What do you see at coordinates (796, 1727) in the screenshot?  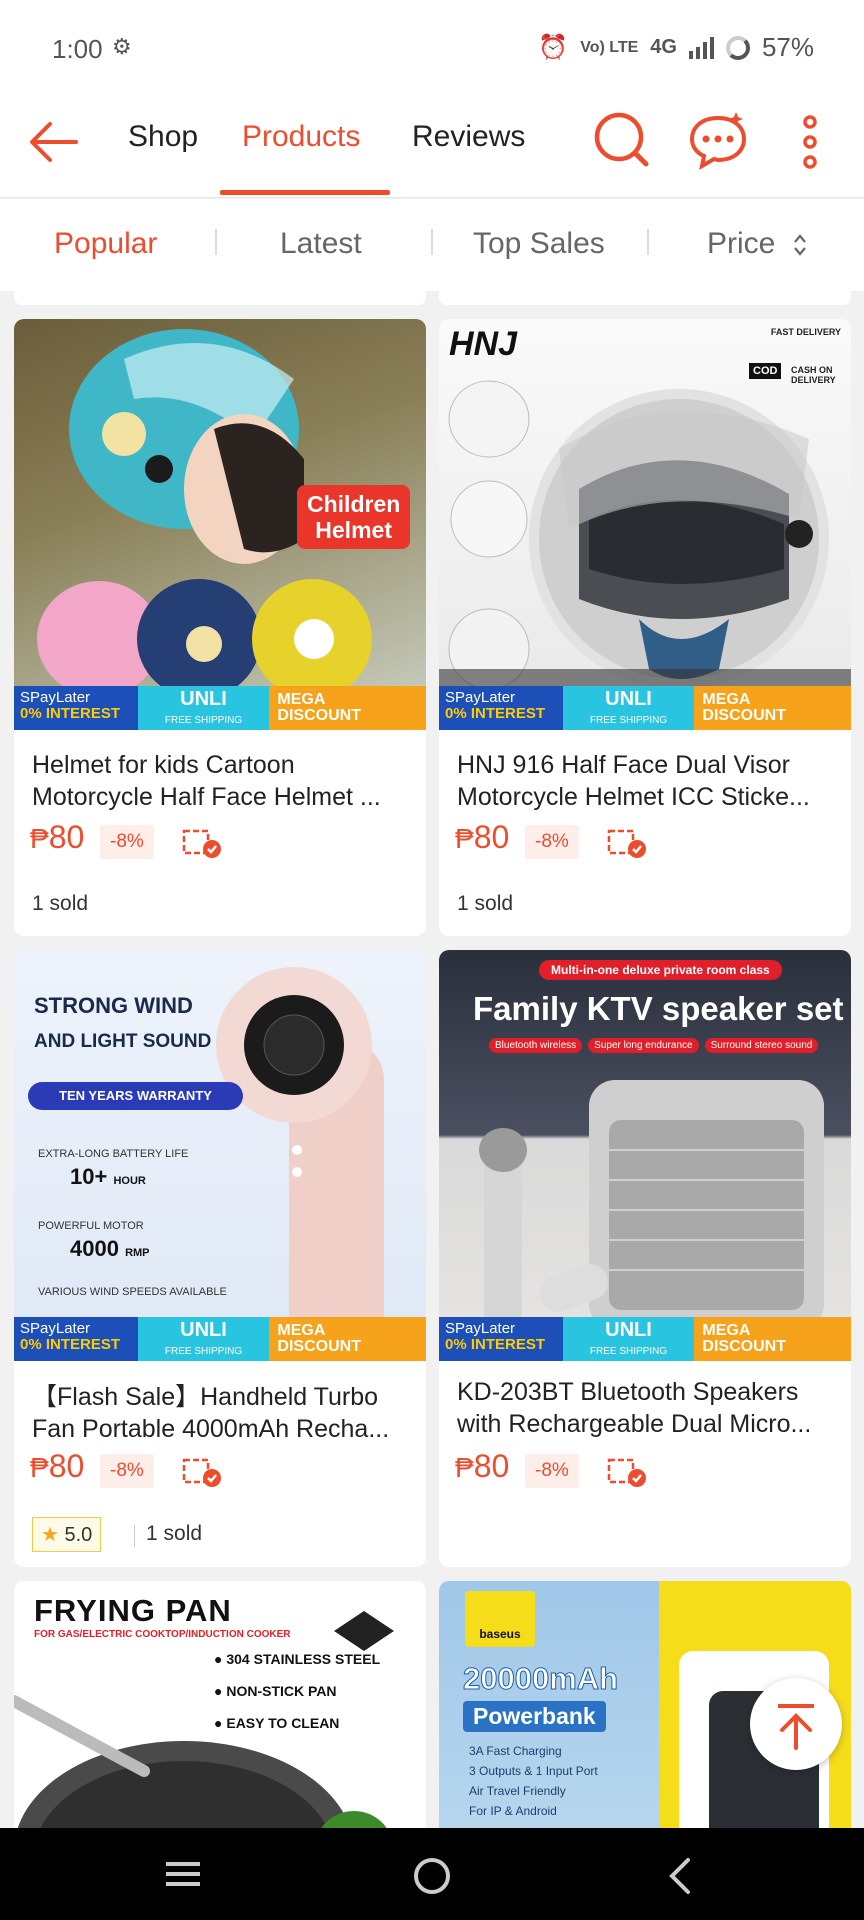 I see `arrow-up-icon` at bounding box center [796, 1727].